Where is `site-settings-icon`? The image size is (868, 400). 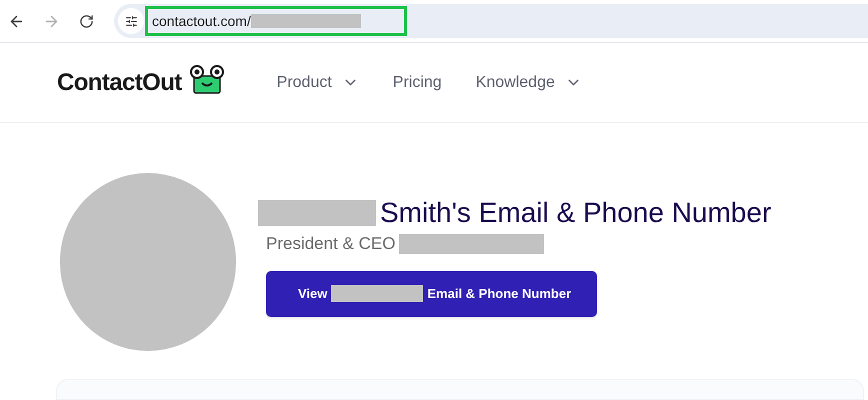
site-settings-icon is located at coordinates (131, 21).